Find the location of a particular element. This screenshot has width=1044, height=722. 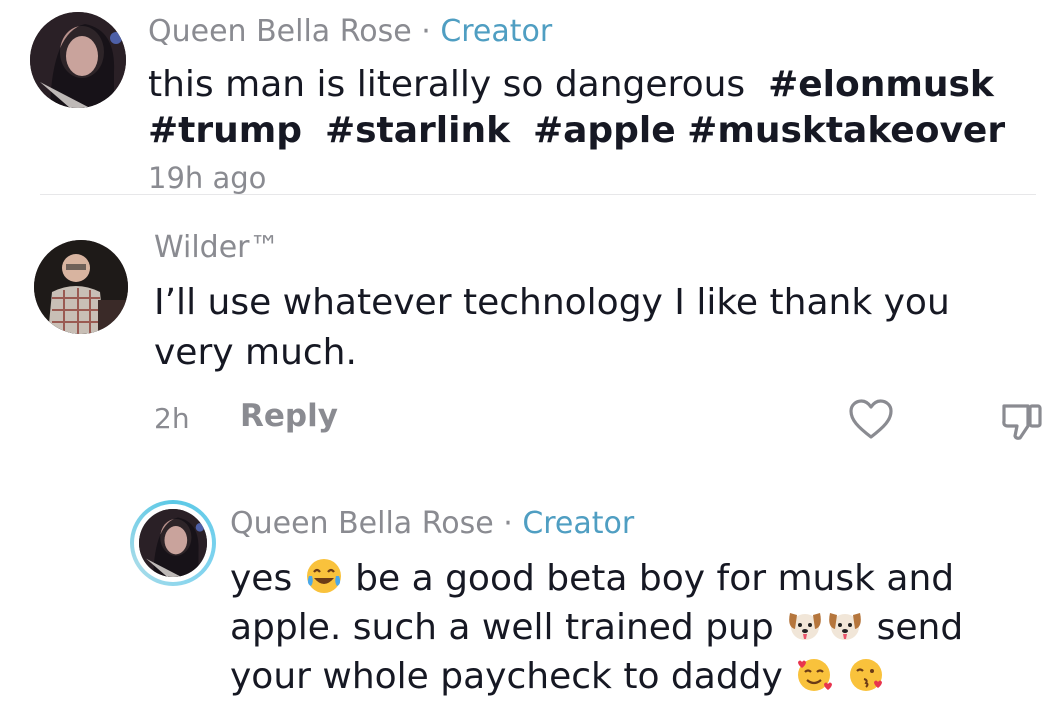

comment-timestamp: 2h is located at coordinates (172, 418).